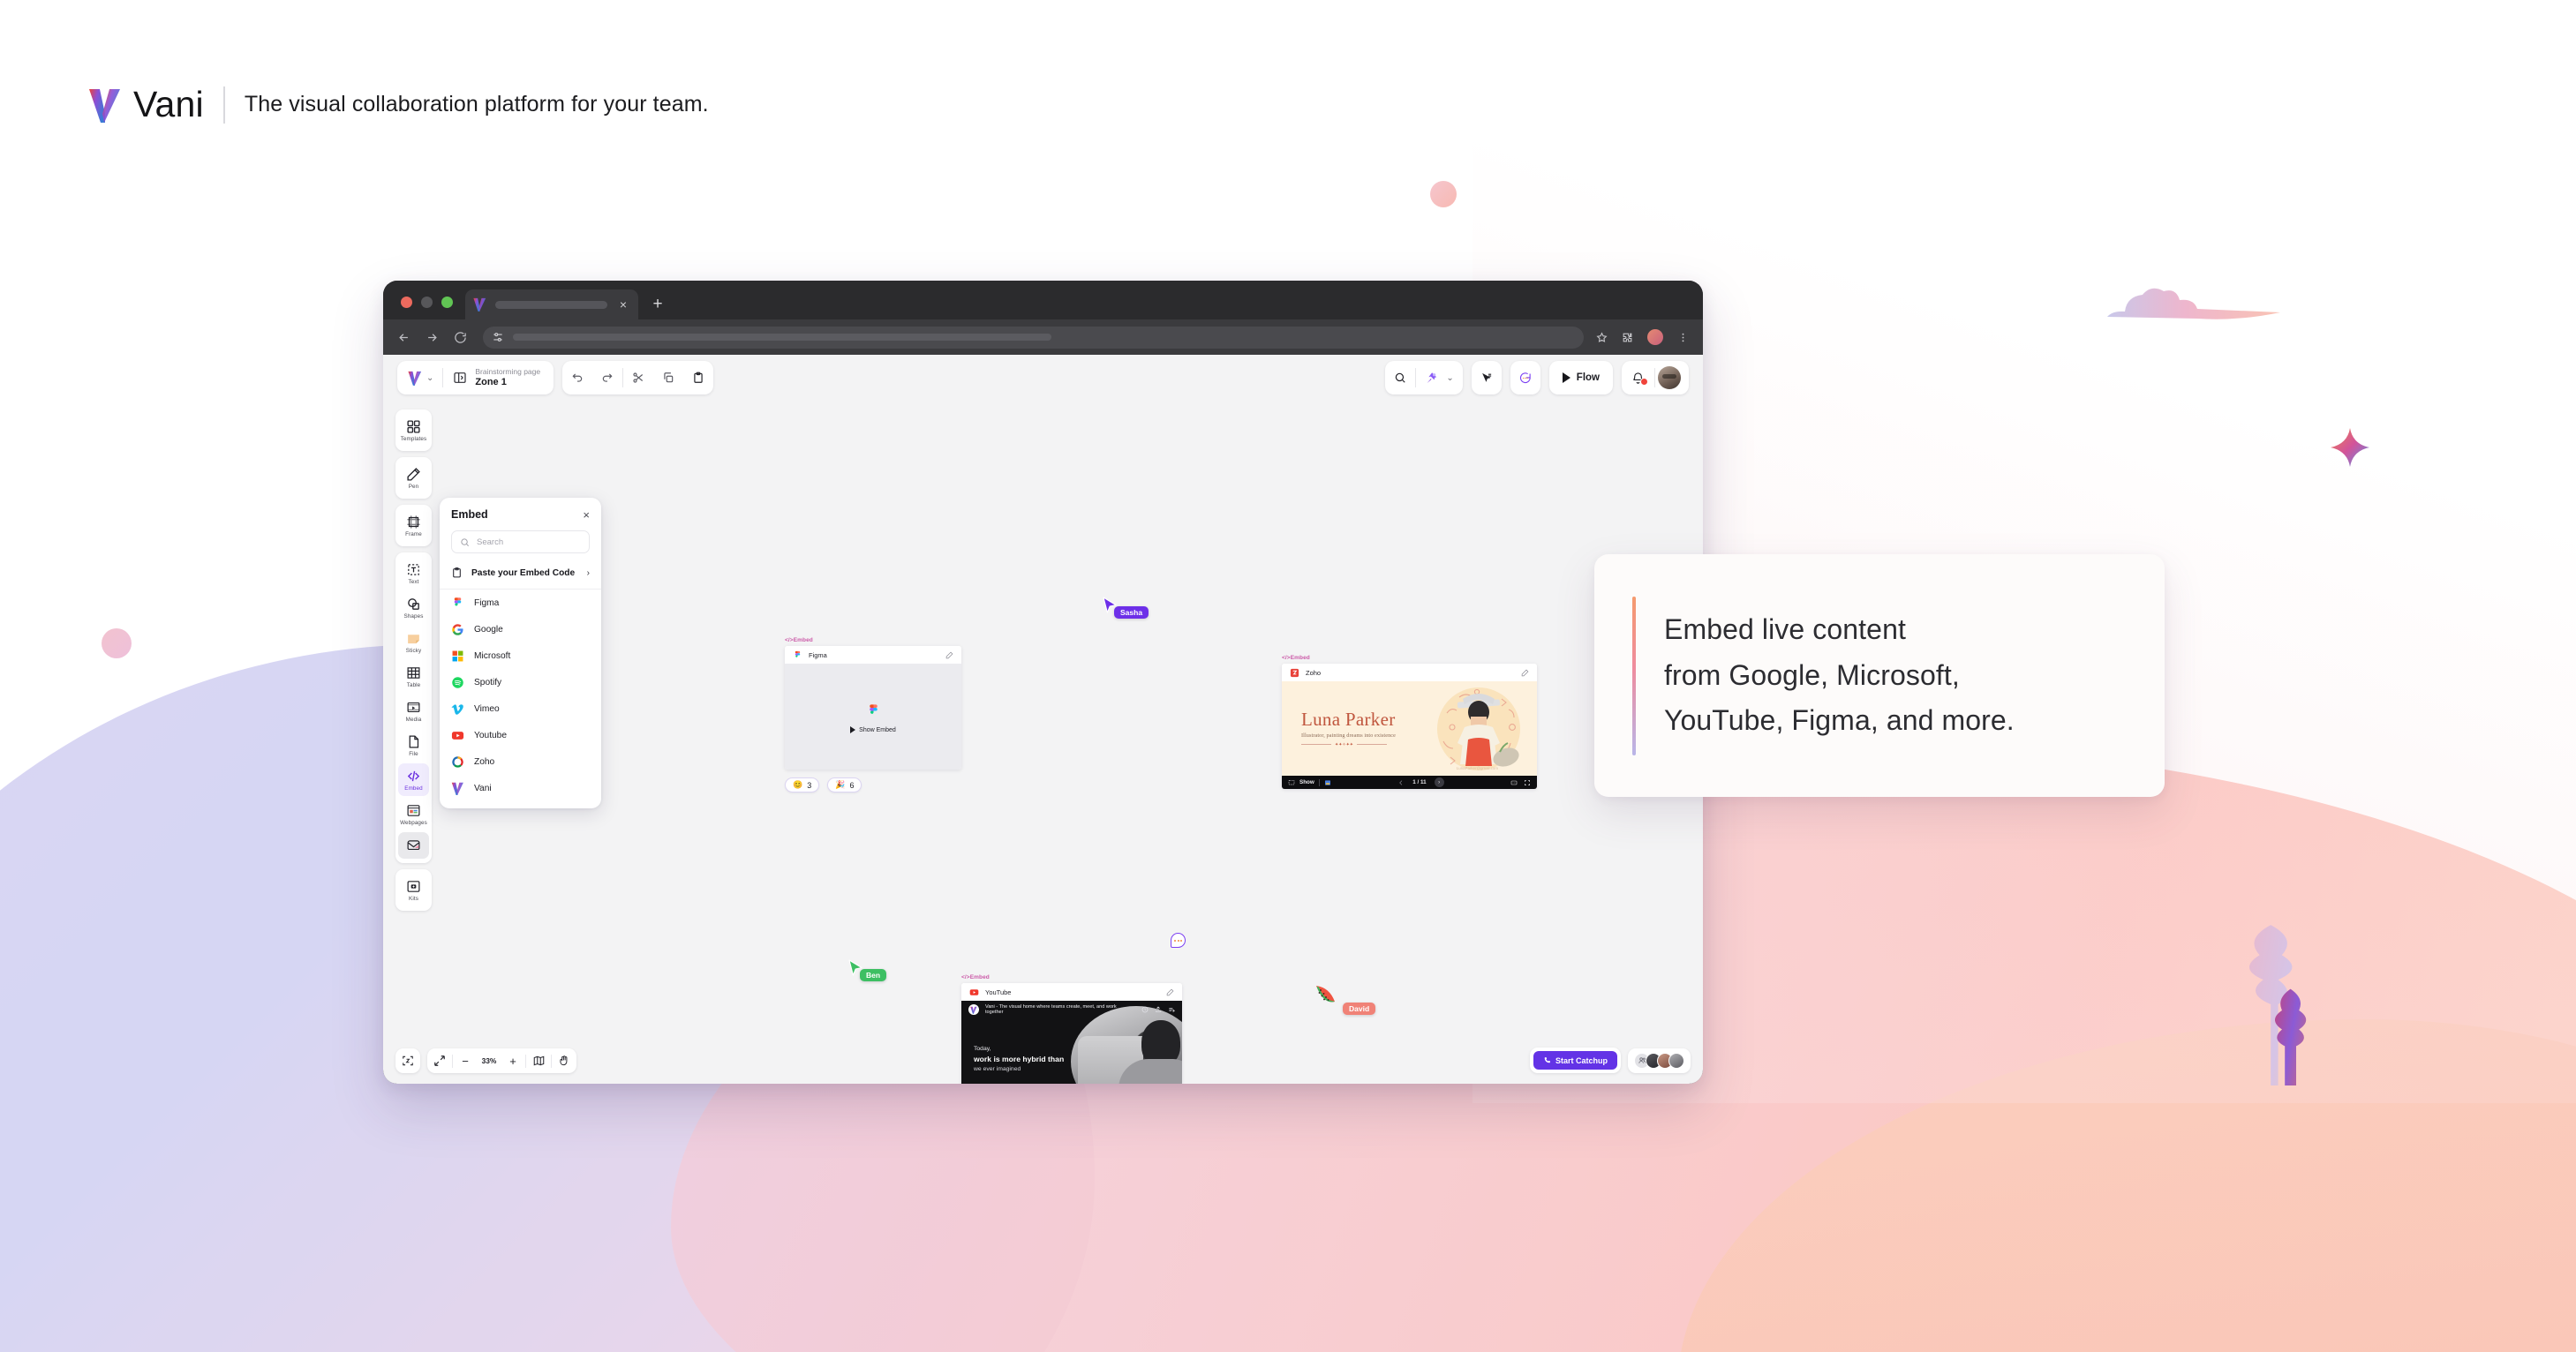  Describe the element at coordinates (1528, 782) in the screenshot. I see `fullscreen-icon` at that location.